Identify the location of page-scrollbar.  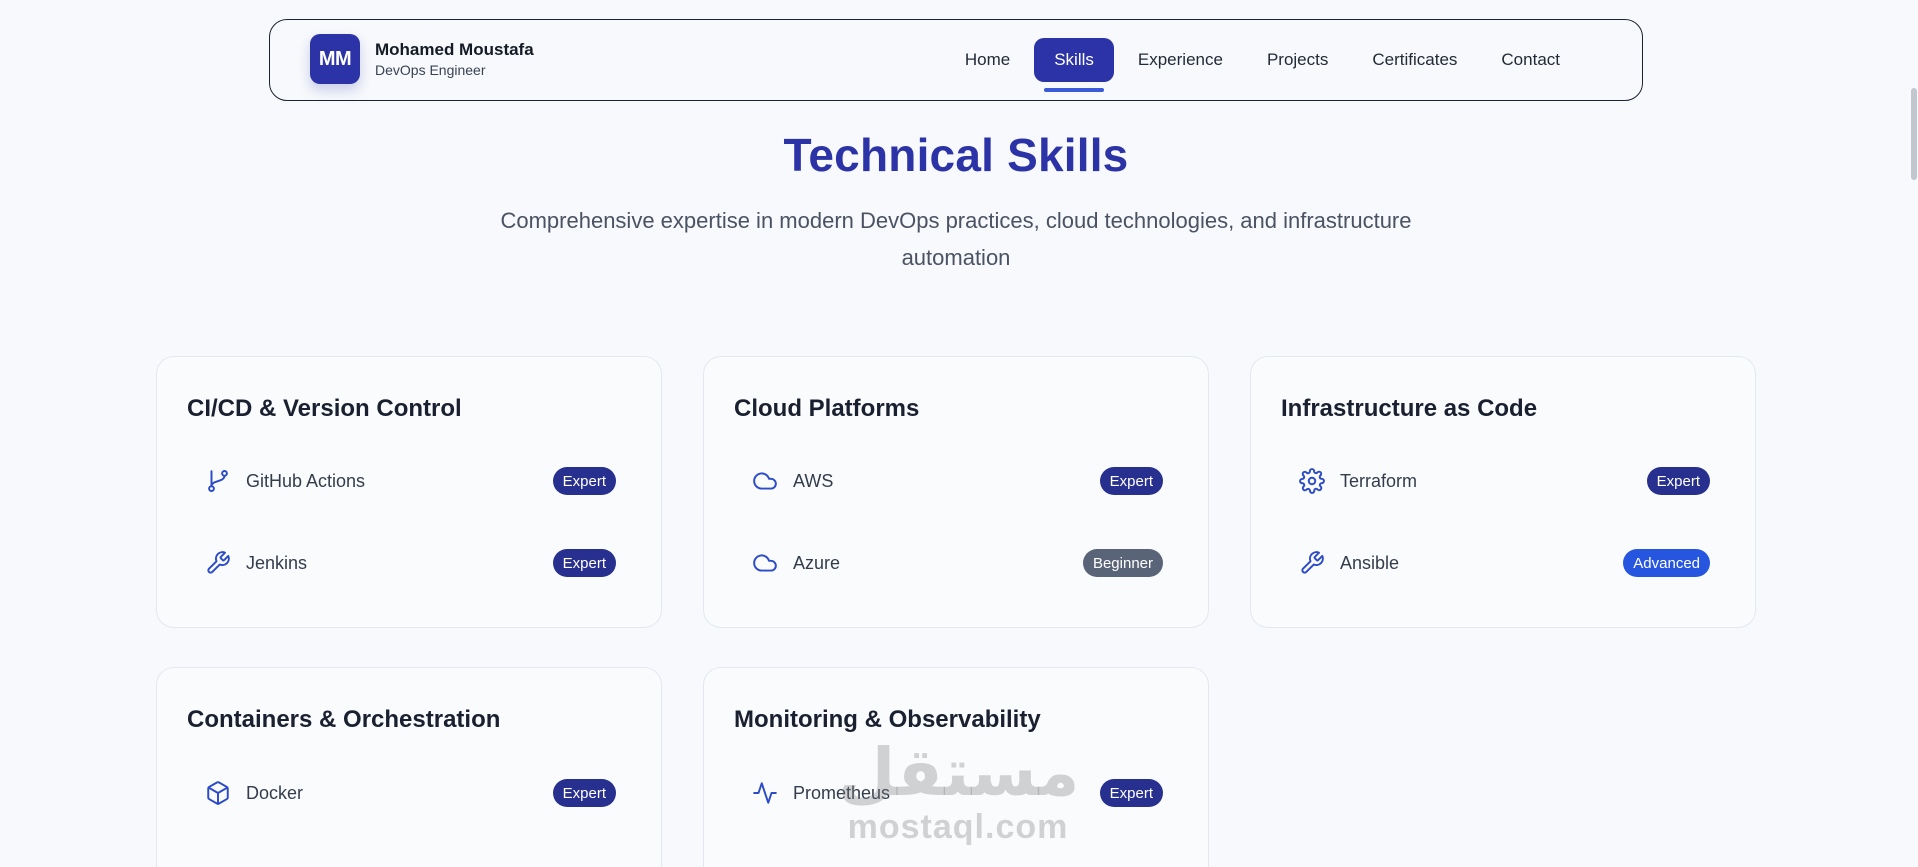
(1912, 433).